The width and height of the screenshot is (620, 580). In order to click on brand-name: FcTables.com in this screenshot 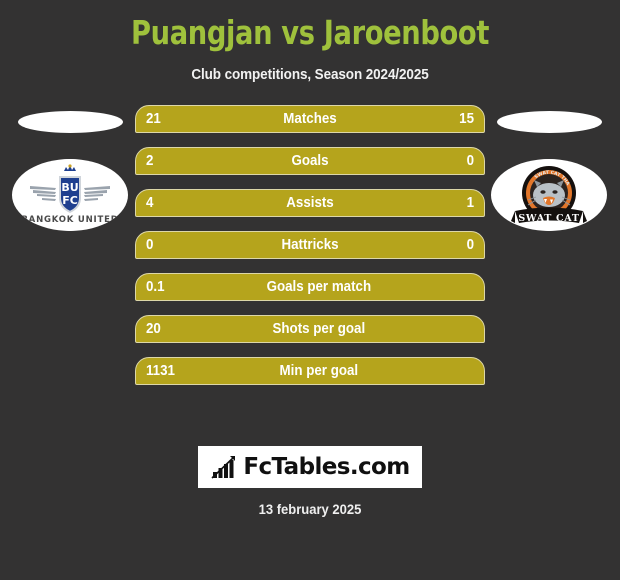, I will do `click(326, 467)`.